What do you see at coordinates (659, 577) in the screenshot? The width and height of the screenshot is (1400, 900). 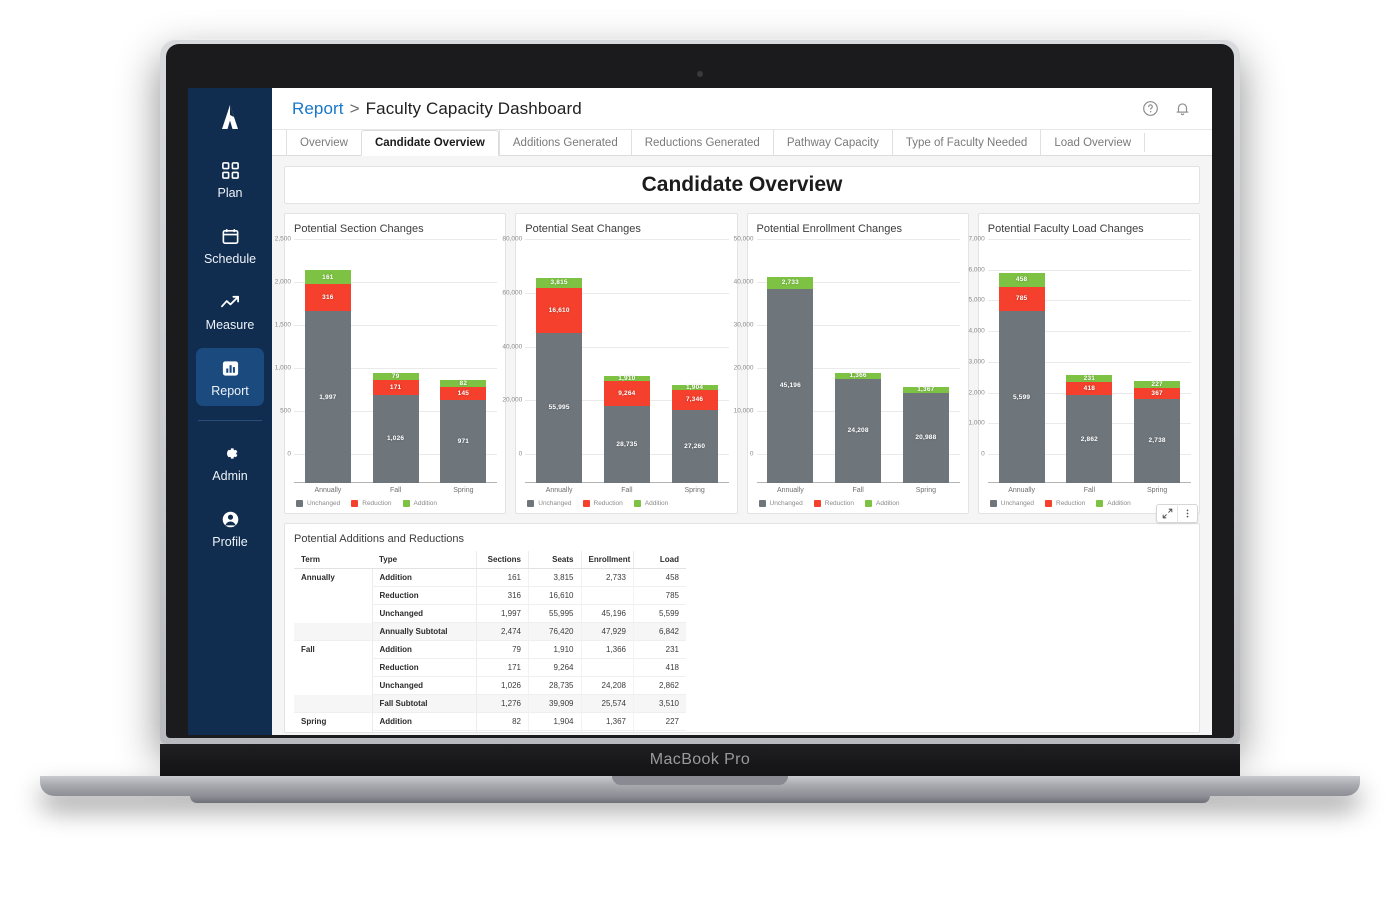 I see `cell-load: 458` at bounding box center [659, 577].